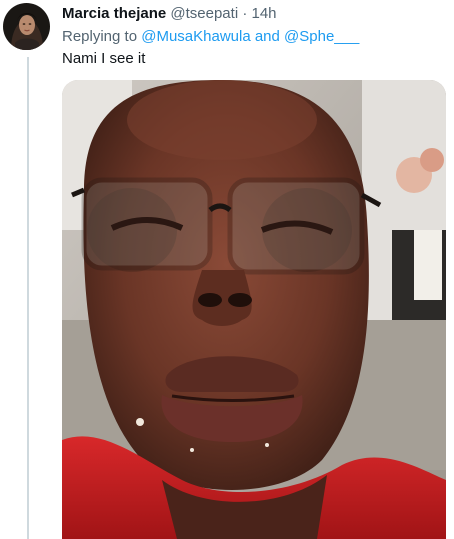 The height and width of the screenshot is (539, 454). I want to click on user-handle: @tseepati, so click(204, 13).